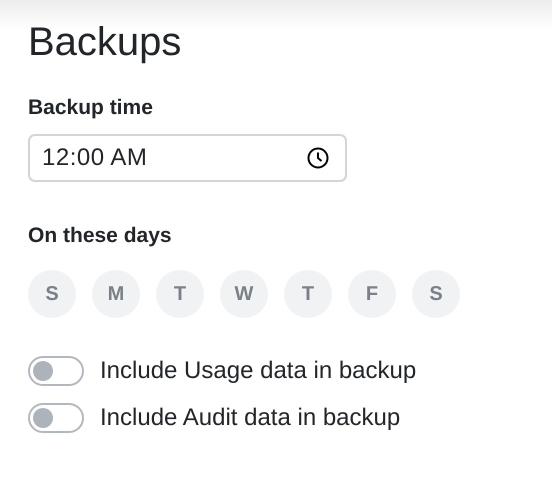  Describe the element at coordinates (116, 294) in the screenshot. I see `day-toggle: M` at that location.